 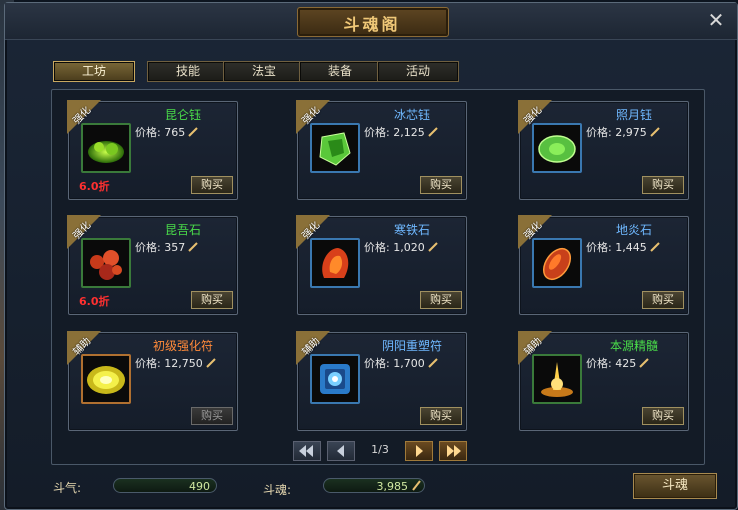 What do you see at coordinates (175, 247) in the screenshot?
I see `price-value: 357` at bounding box center [175, 247].